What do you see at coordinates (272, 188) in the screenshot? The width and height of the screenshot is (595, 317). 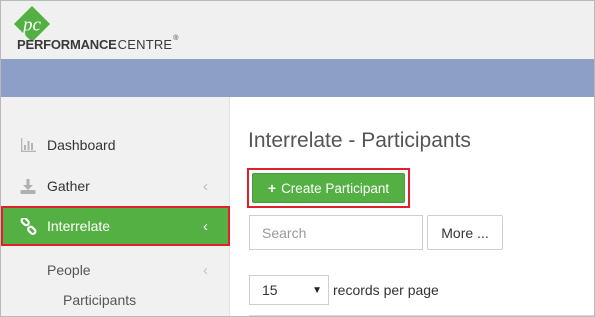 I see `plus-icon: +` at bounding box center [272, 188].